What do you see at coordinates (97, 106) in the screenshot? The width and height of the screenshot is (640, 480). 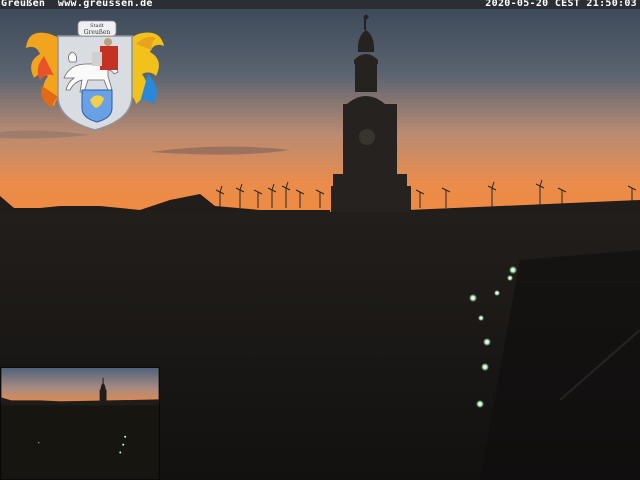 I see `small-shield` at bounding box center [97, 106].